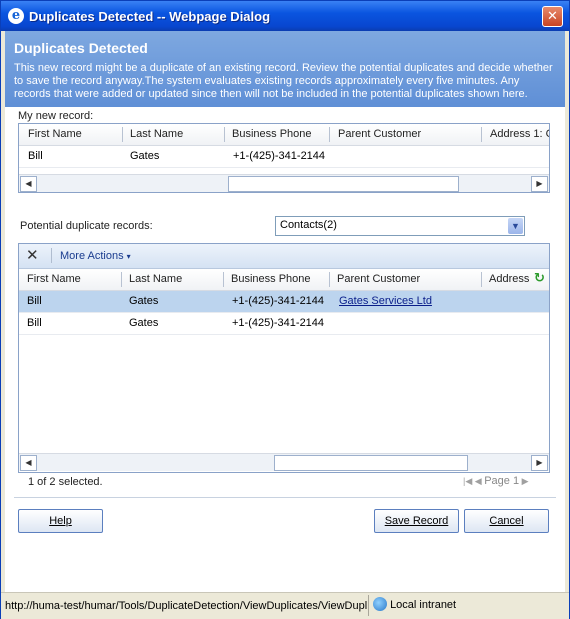 The image size is (570, 619). Describe the element at coordinates (525, 481) in the screenshot. I see `next-page-icon: ▶` at that location.